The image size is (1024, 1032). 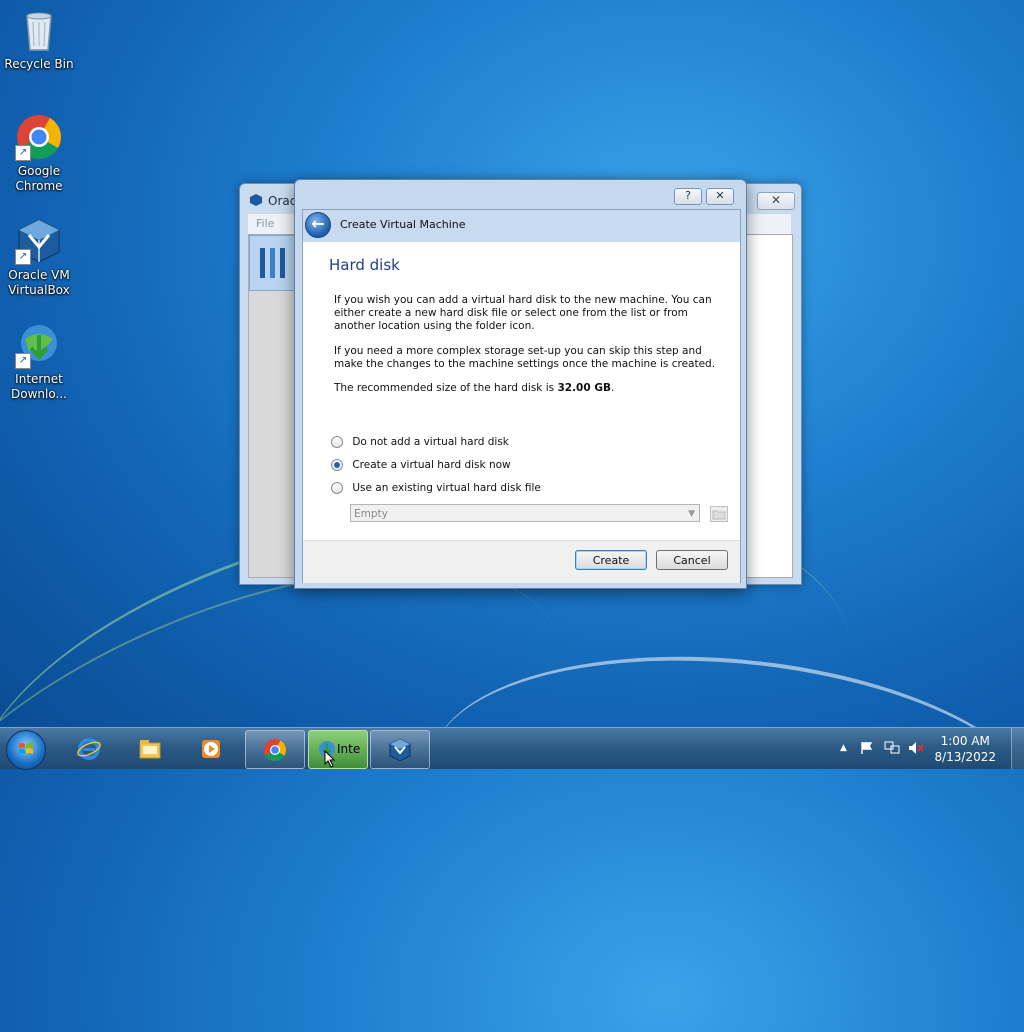 I want to click on clock: 1:00 AM 8/13/2022, so click(x=965, y=749).